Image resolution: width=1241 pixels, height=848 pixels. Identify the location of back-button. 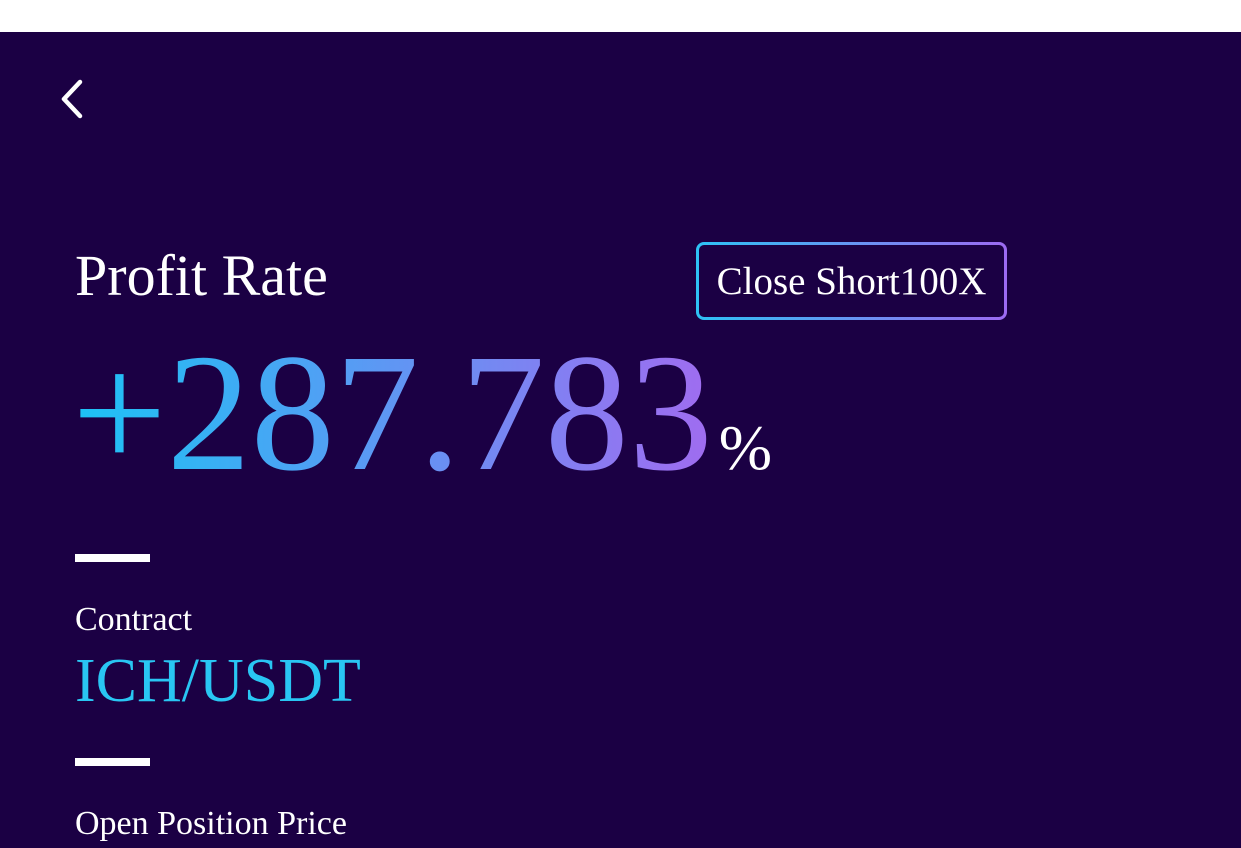
(74, 98).